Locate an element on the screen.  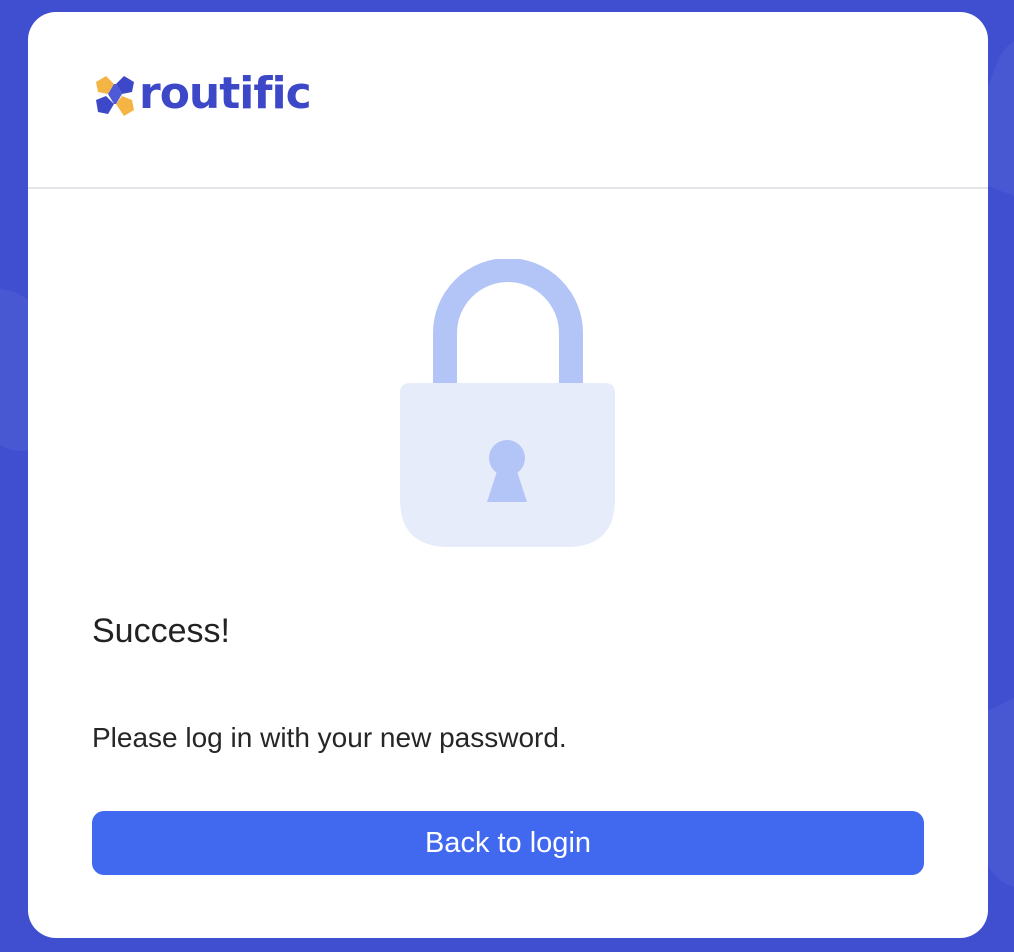
padlock-icon is located at coordinates (508, 402).